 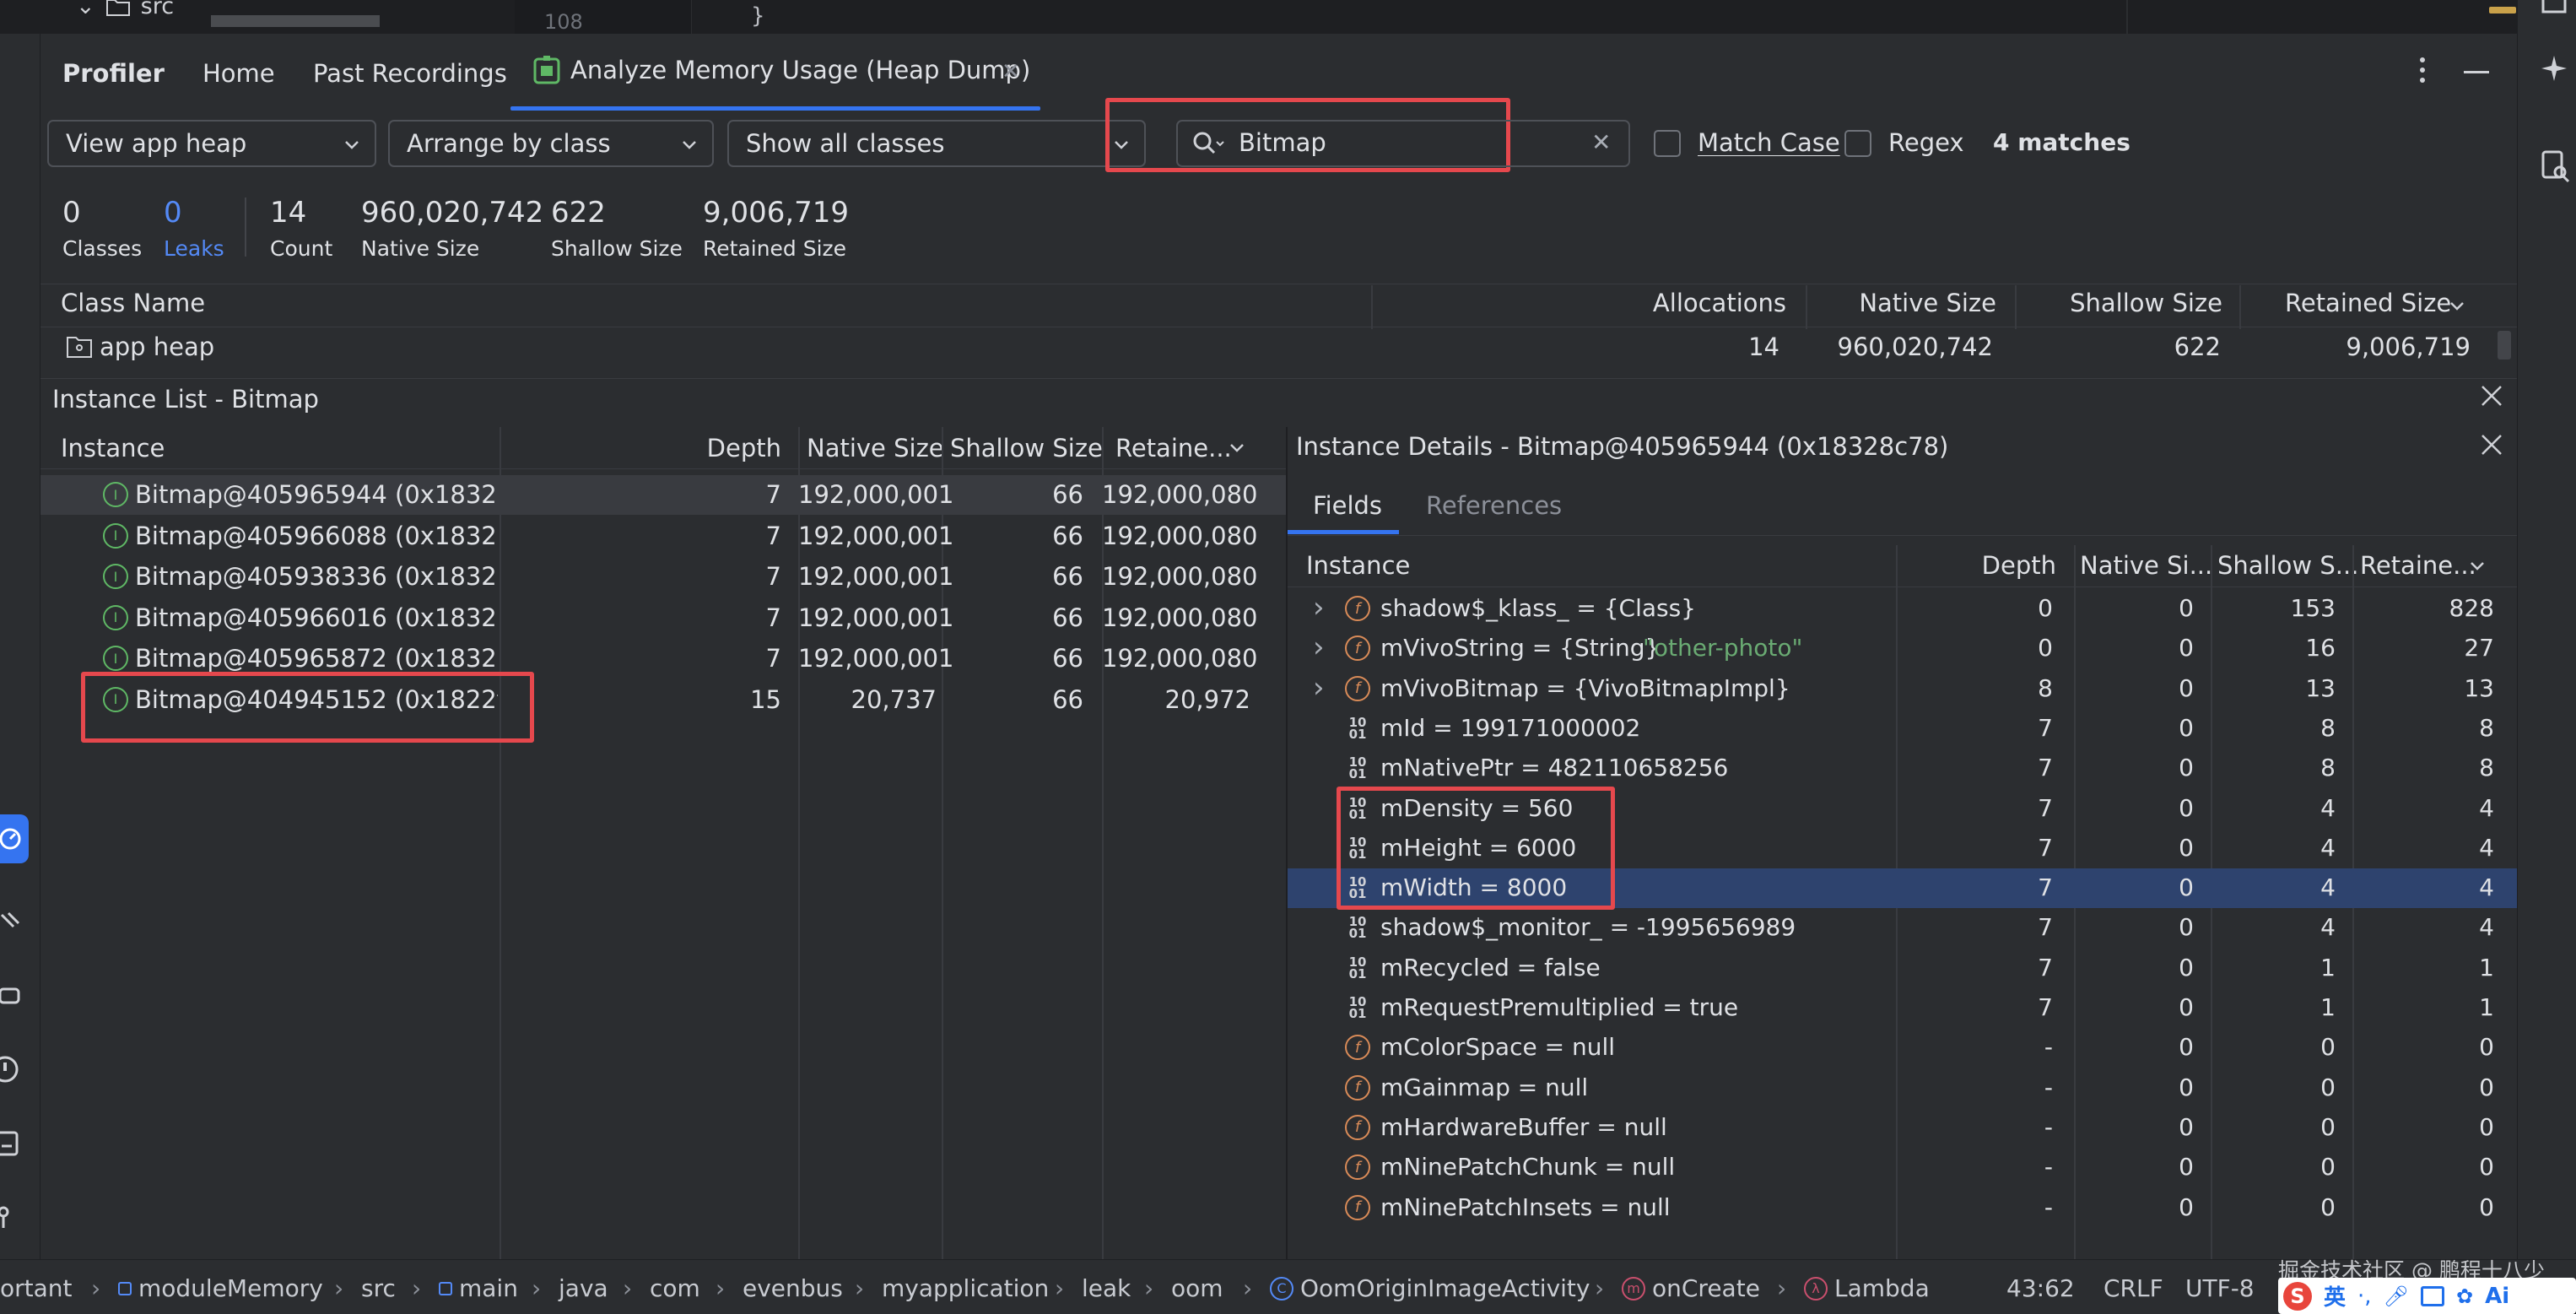 I want to click on breadcrumb-item: m onCreate, so click(x=1691, y=1288).